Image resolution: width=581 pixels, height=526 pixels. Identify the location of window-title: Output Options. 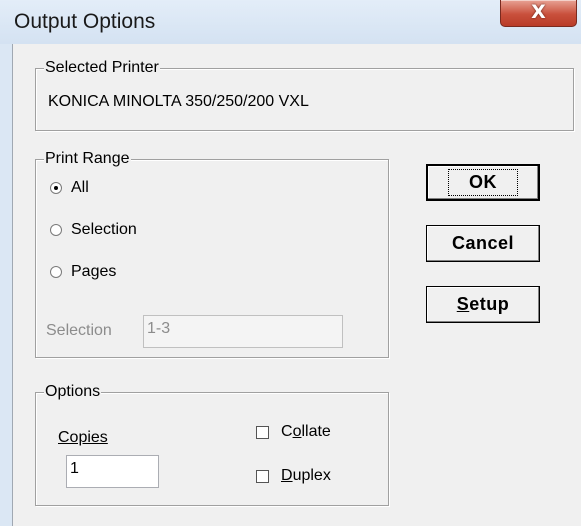
(85, 21).